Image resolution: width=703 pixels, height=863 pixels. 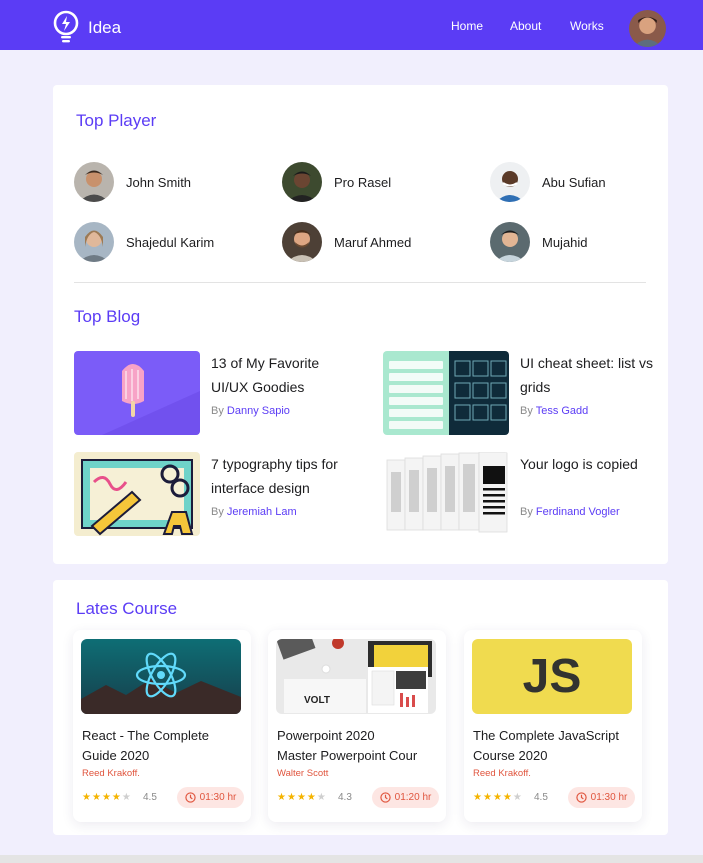 What do you see at coordinates (170, 242) in the screenshot?
I see `player-name: Shajedul Karim` at bounding box center [170, 242].